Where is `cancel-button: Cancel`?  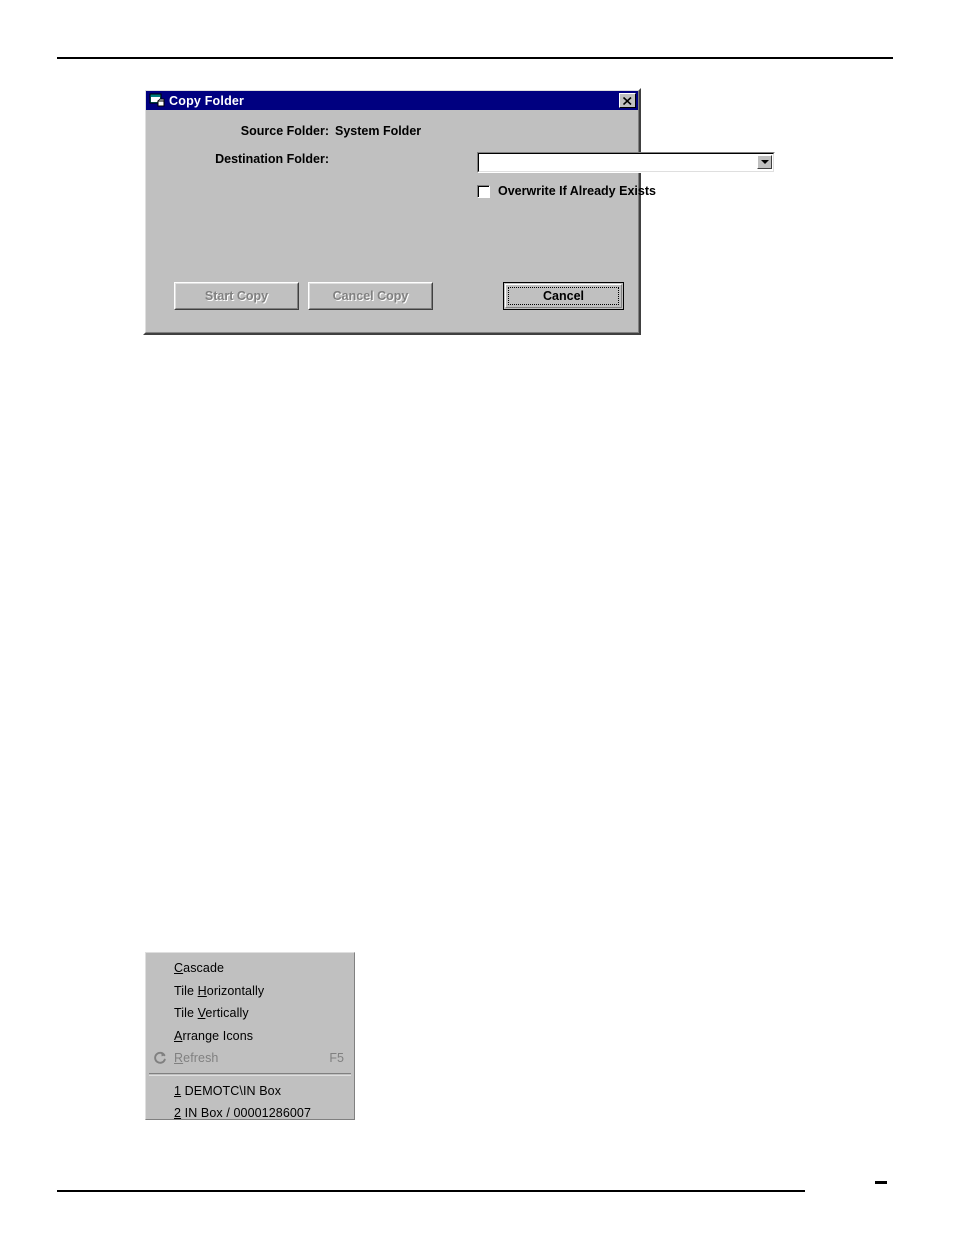 cancel-button: Cancel is located at coordinates (563, 296).